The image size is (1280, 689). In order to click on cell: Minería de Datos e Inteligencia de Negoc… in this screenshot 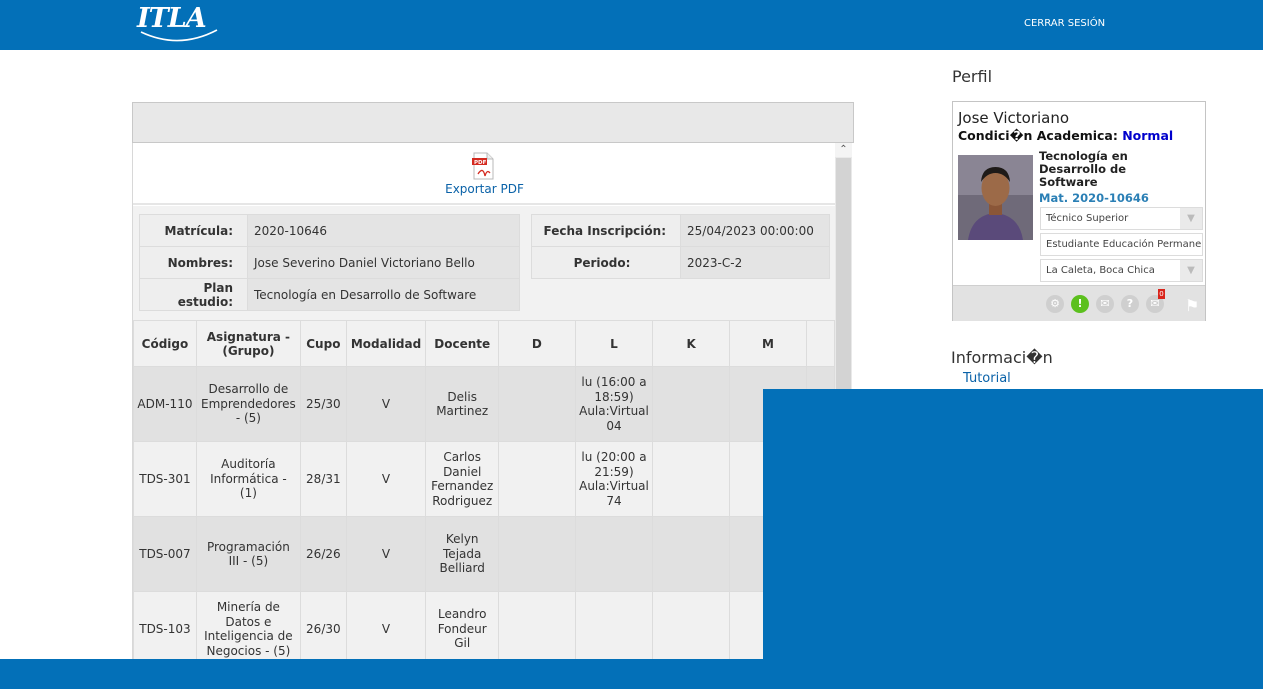, I will do `click(248, 627)`.